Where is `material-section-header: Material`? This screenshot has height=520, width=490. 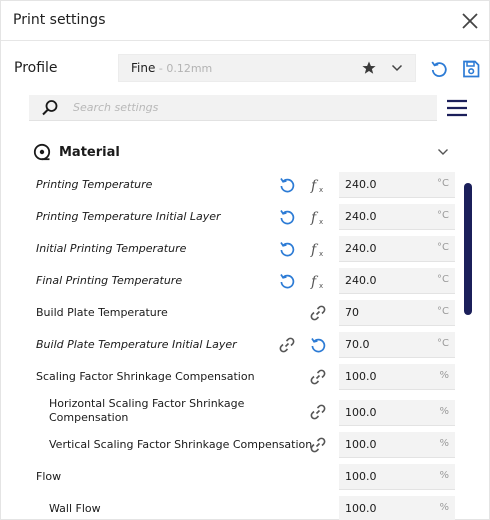 material-section-header: Material is located at coordinates (242, 152).